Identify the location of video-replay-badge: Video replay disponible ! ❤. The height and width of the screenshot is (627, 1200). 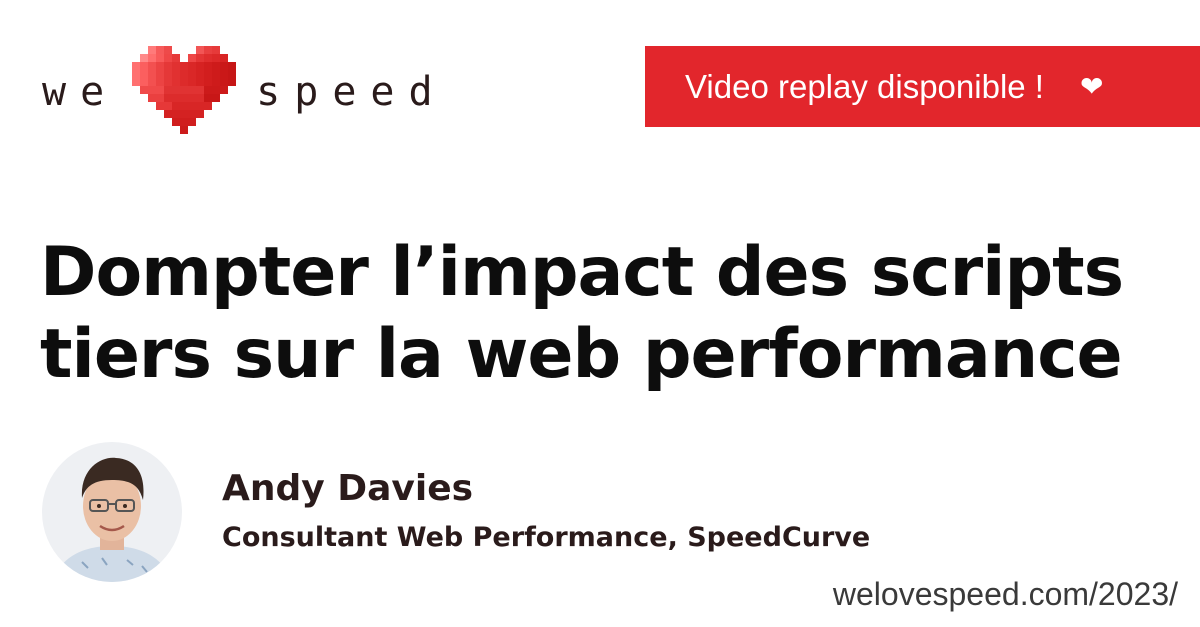
(922, 86).